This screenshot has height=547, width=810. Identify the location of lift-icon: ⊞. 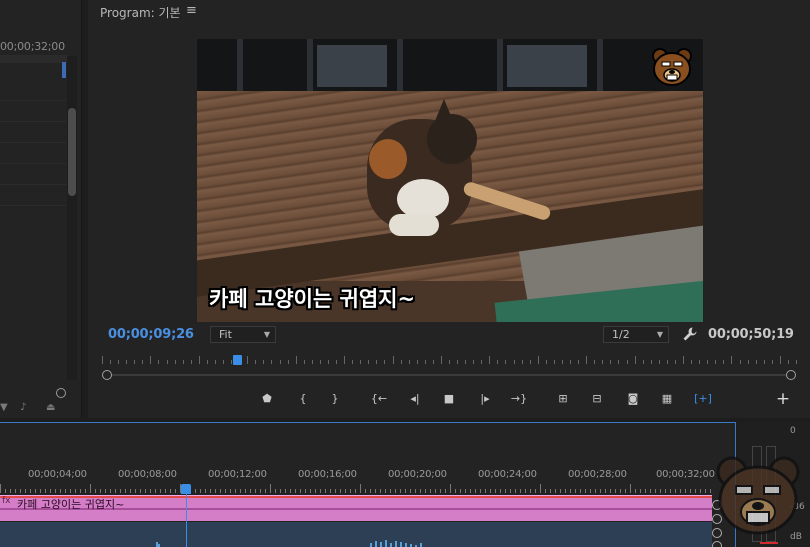
(563, 399).